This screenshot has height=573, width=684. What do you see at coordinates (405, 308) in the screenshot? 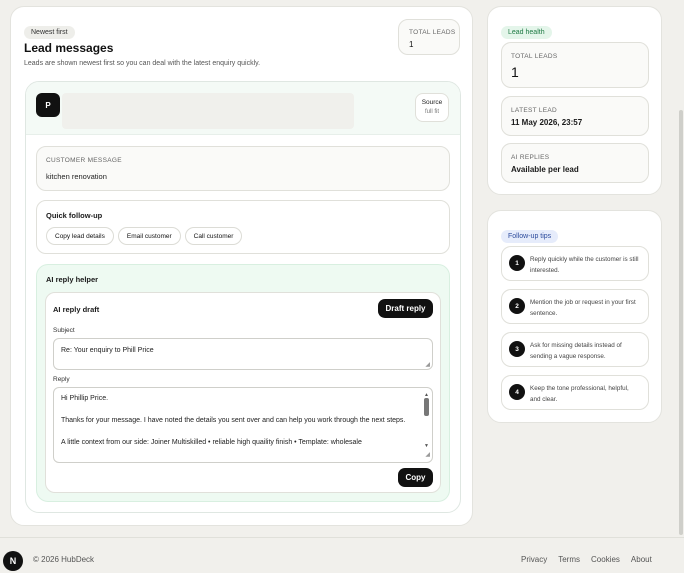
I see `draft-reply-button: Draft reply` at bounding box center [405, 308].